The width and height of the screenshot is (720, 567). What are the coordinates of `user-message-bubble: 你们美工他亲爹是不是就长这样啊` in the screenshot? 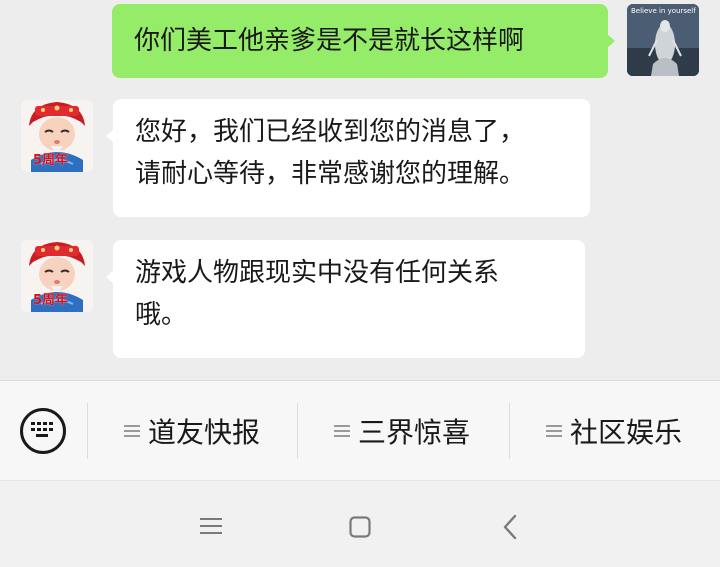 It's located at (363, 41).